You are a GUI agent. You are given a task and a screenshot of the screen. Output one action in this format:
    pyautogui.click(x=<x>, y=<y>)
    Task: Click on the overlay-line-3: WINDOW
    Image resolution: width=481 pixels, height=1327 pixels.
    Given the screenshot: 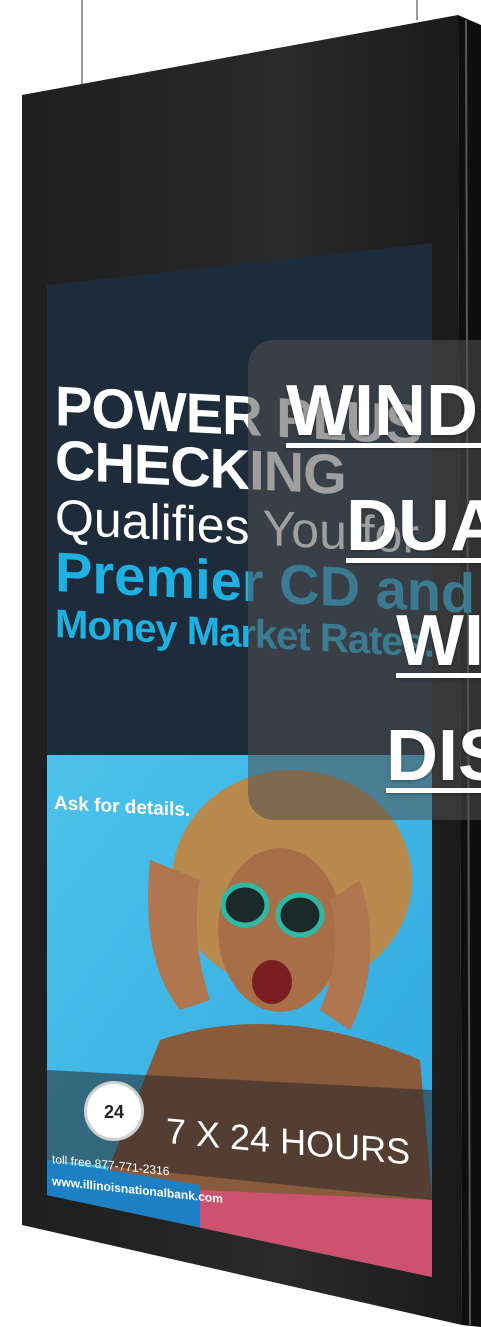 What is the action you would take?
    pyautogui.click(x=438, y=641)
    